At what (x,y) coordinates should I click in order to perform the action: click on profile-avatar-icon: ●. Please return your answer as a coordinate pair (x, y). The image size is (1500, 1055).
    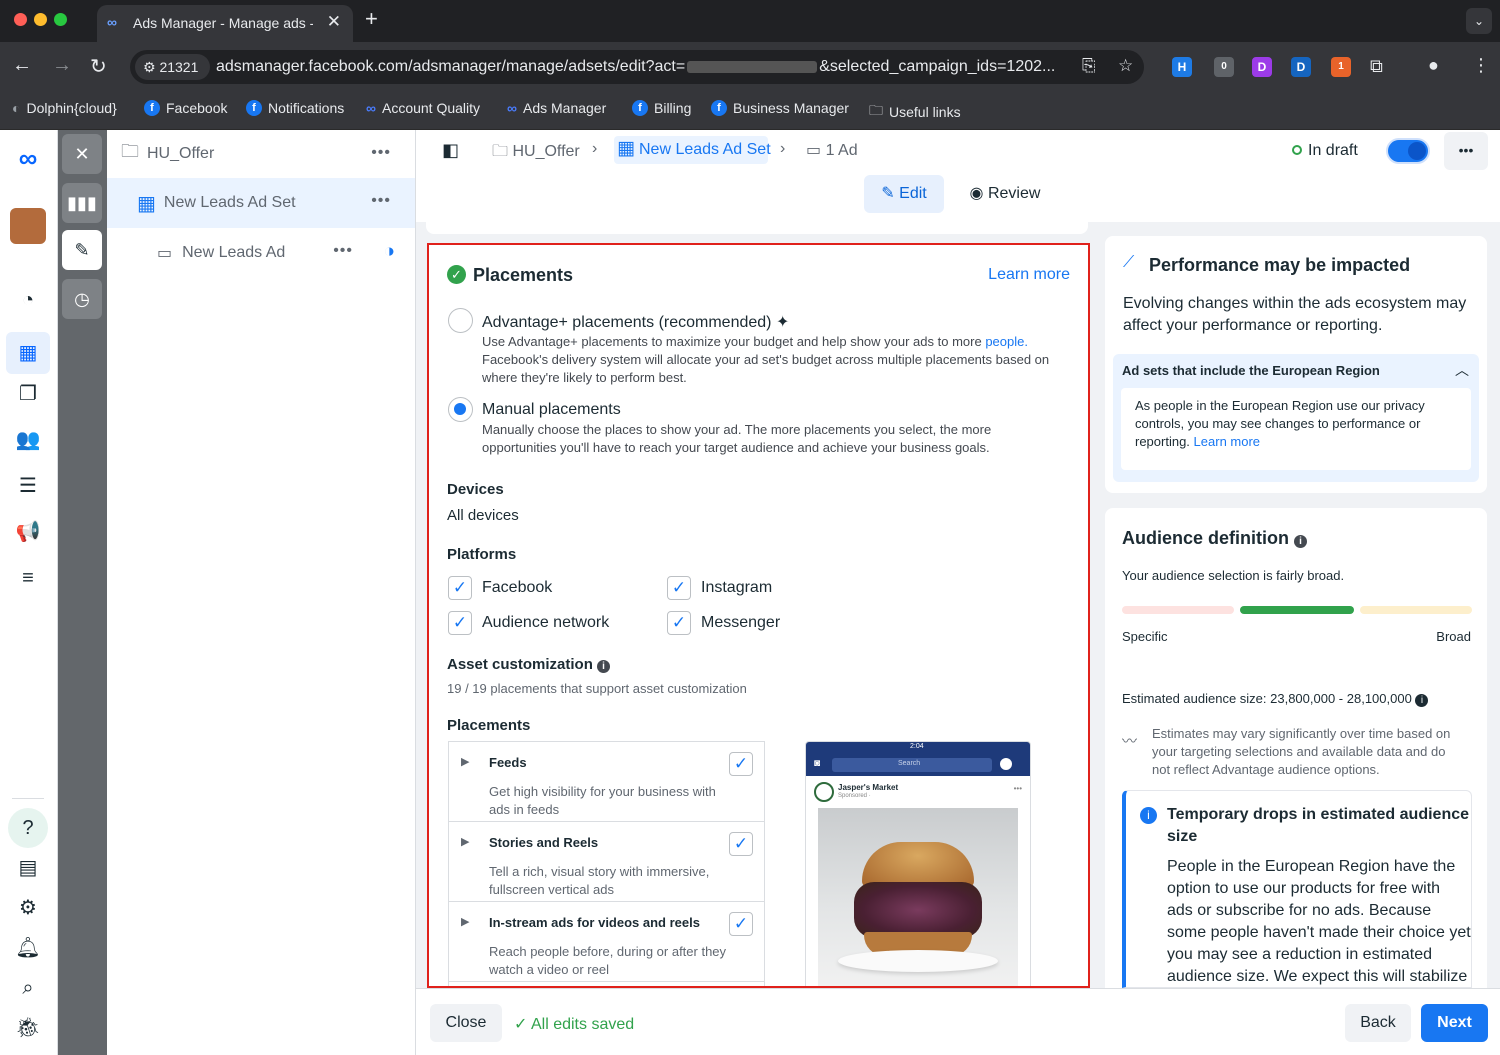
    Looking at the image, I should click on (1433, 65).